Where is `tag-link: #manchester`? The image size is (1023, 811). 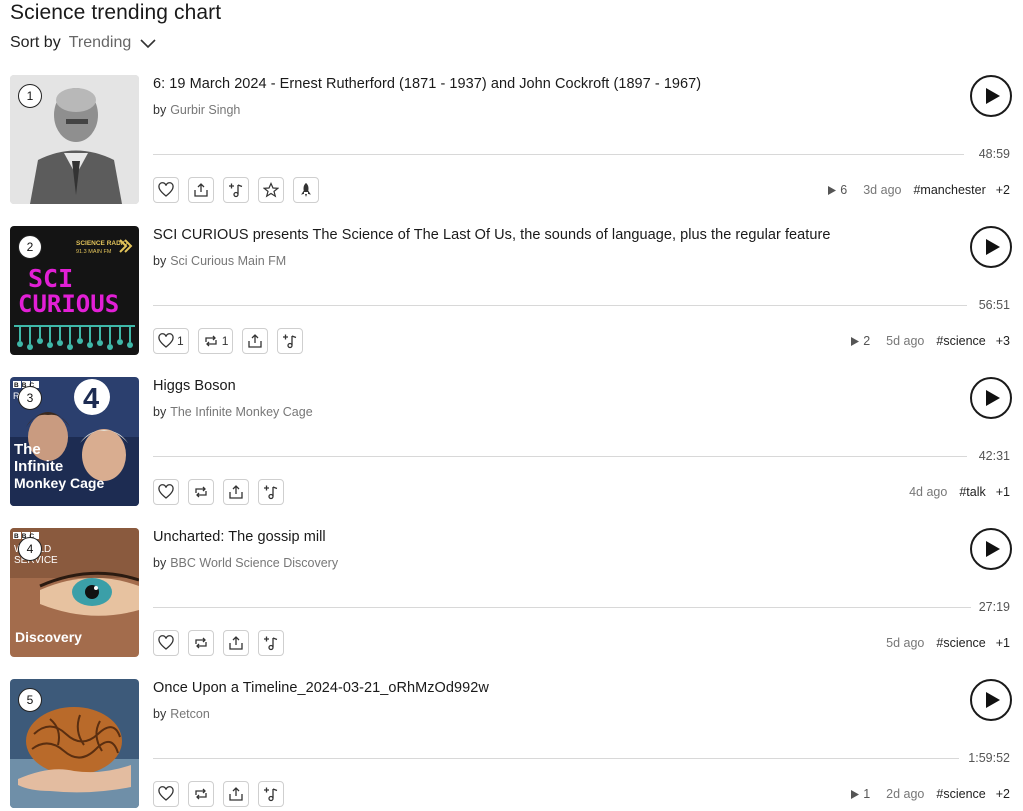 tag-link: #manchester is located at coordinates (949, 190).